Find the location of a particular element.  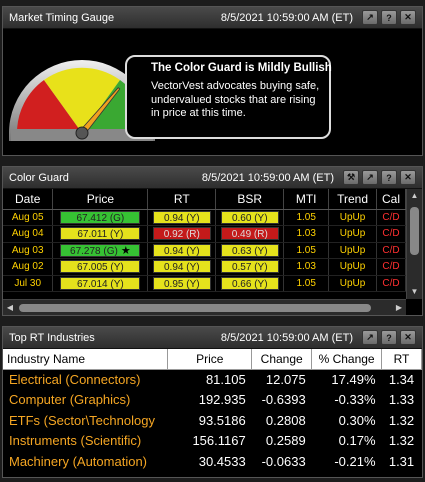

wrench-icon: ⚒ is located at coordinates (351, 177).